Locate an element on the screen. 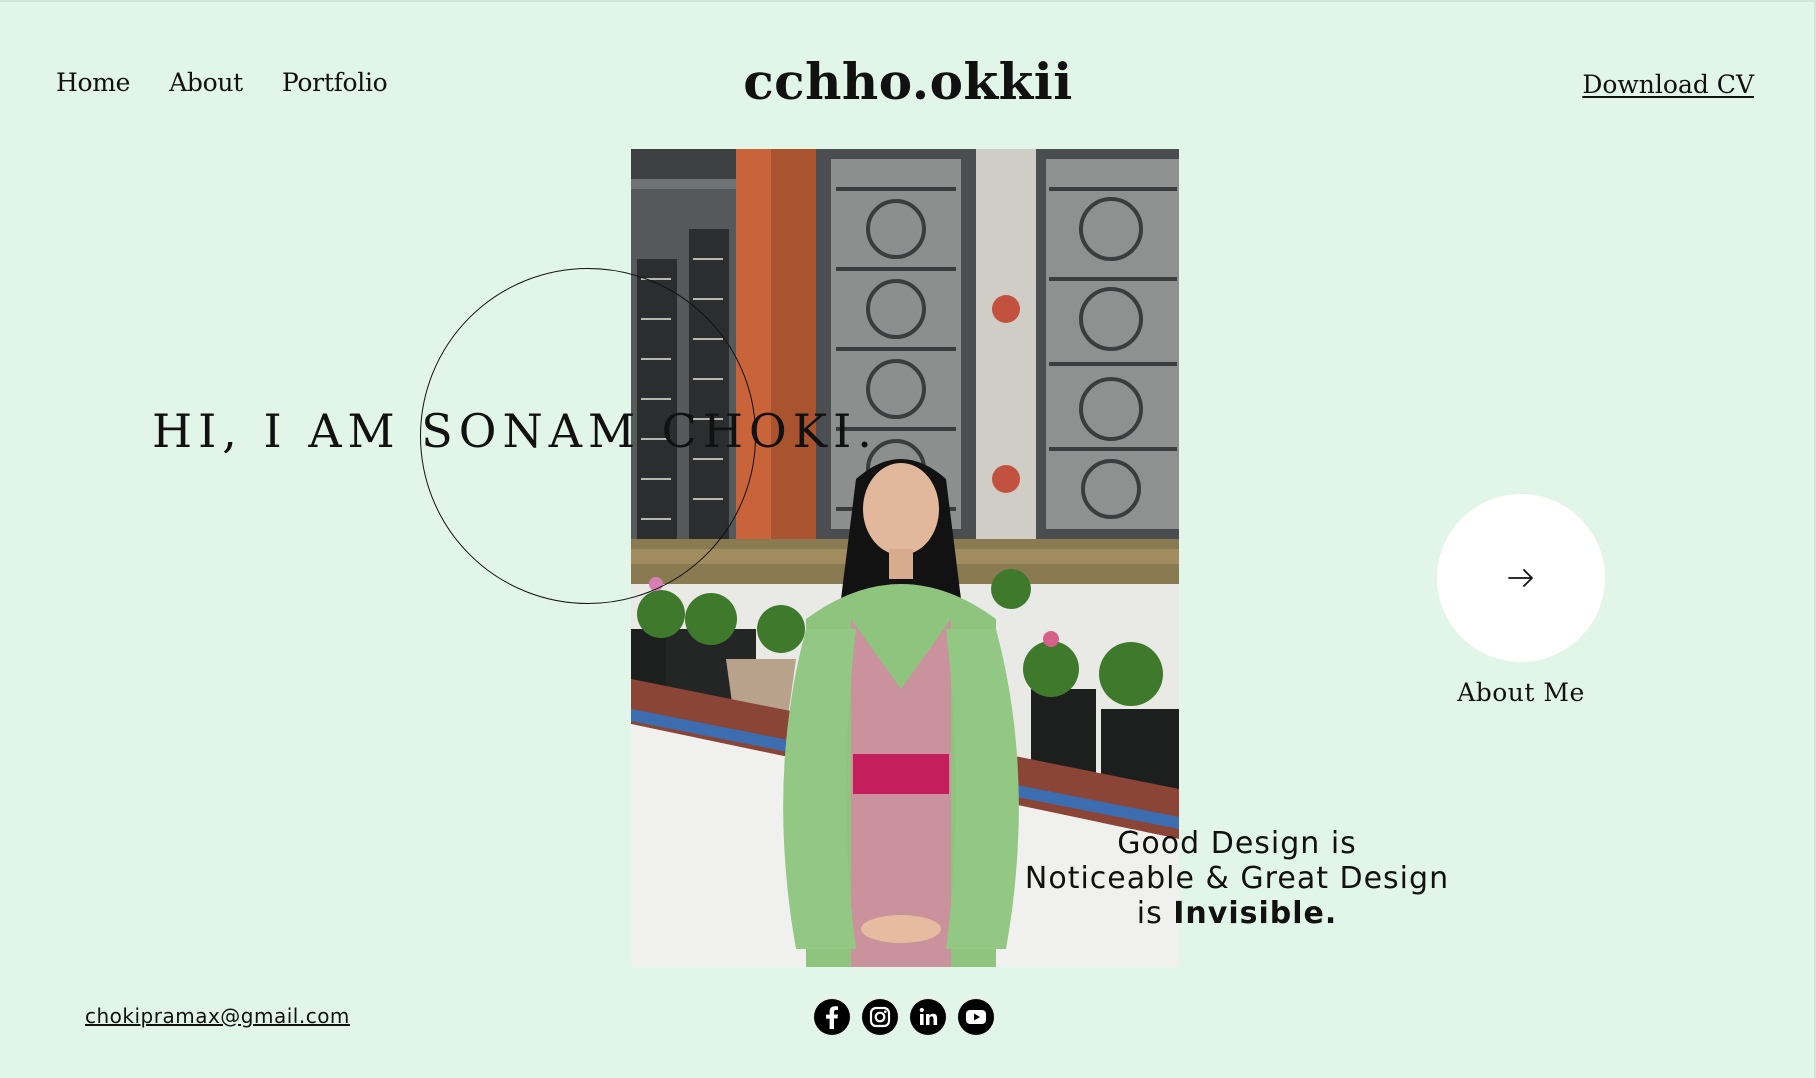 The width and height of the screenshot is (1816, 1078). quote-line-3: is Invisible. is located at coordinates (1237, 913).